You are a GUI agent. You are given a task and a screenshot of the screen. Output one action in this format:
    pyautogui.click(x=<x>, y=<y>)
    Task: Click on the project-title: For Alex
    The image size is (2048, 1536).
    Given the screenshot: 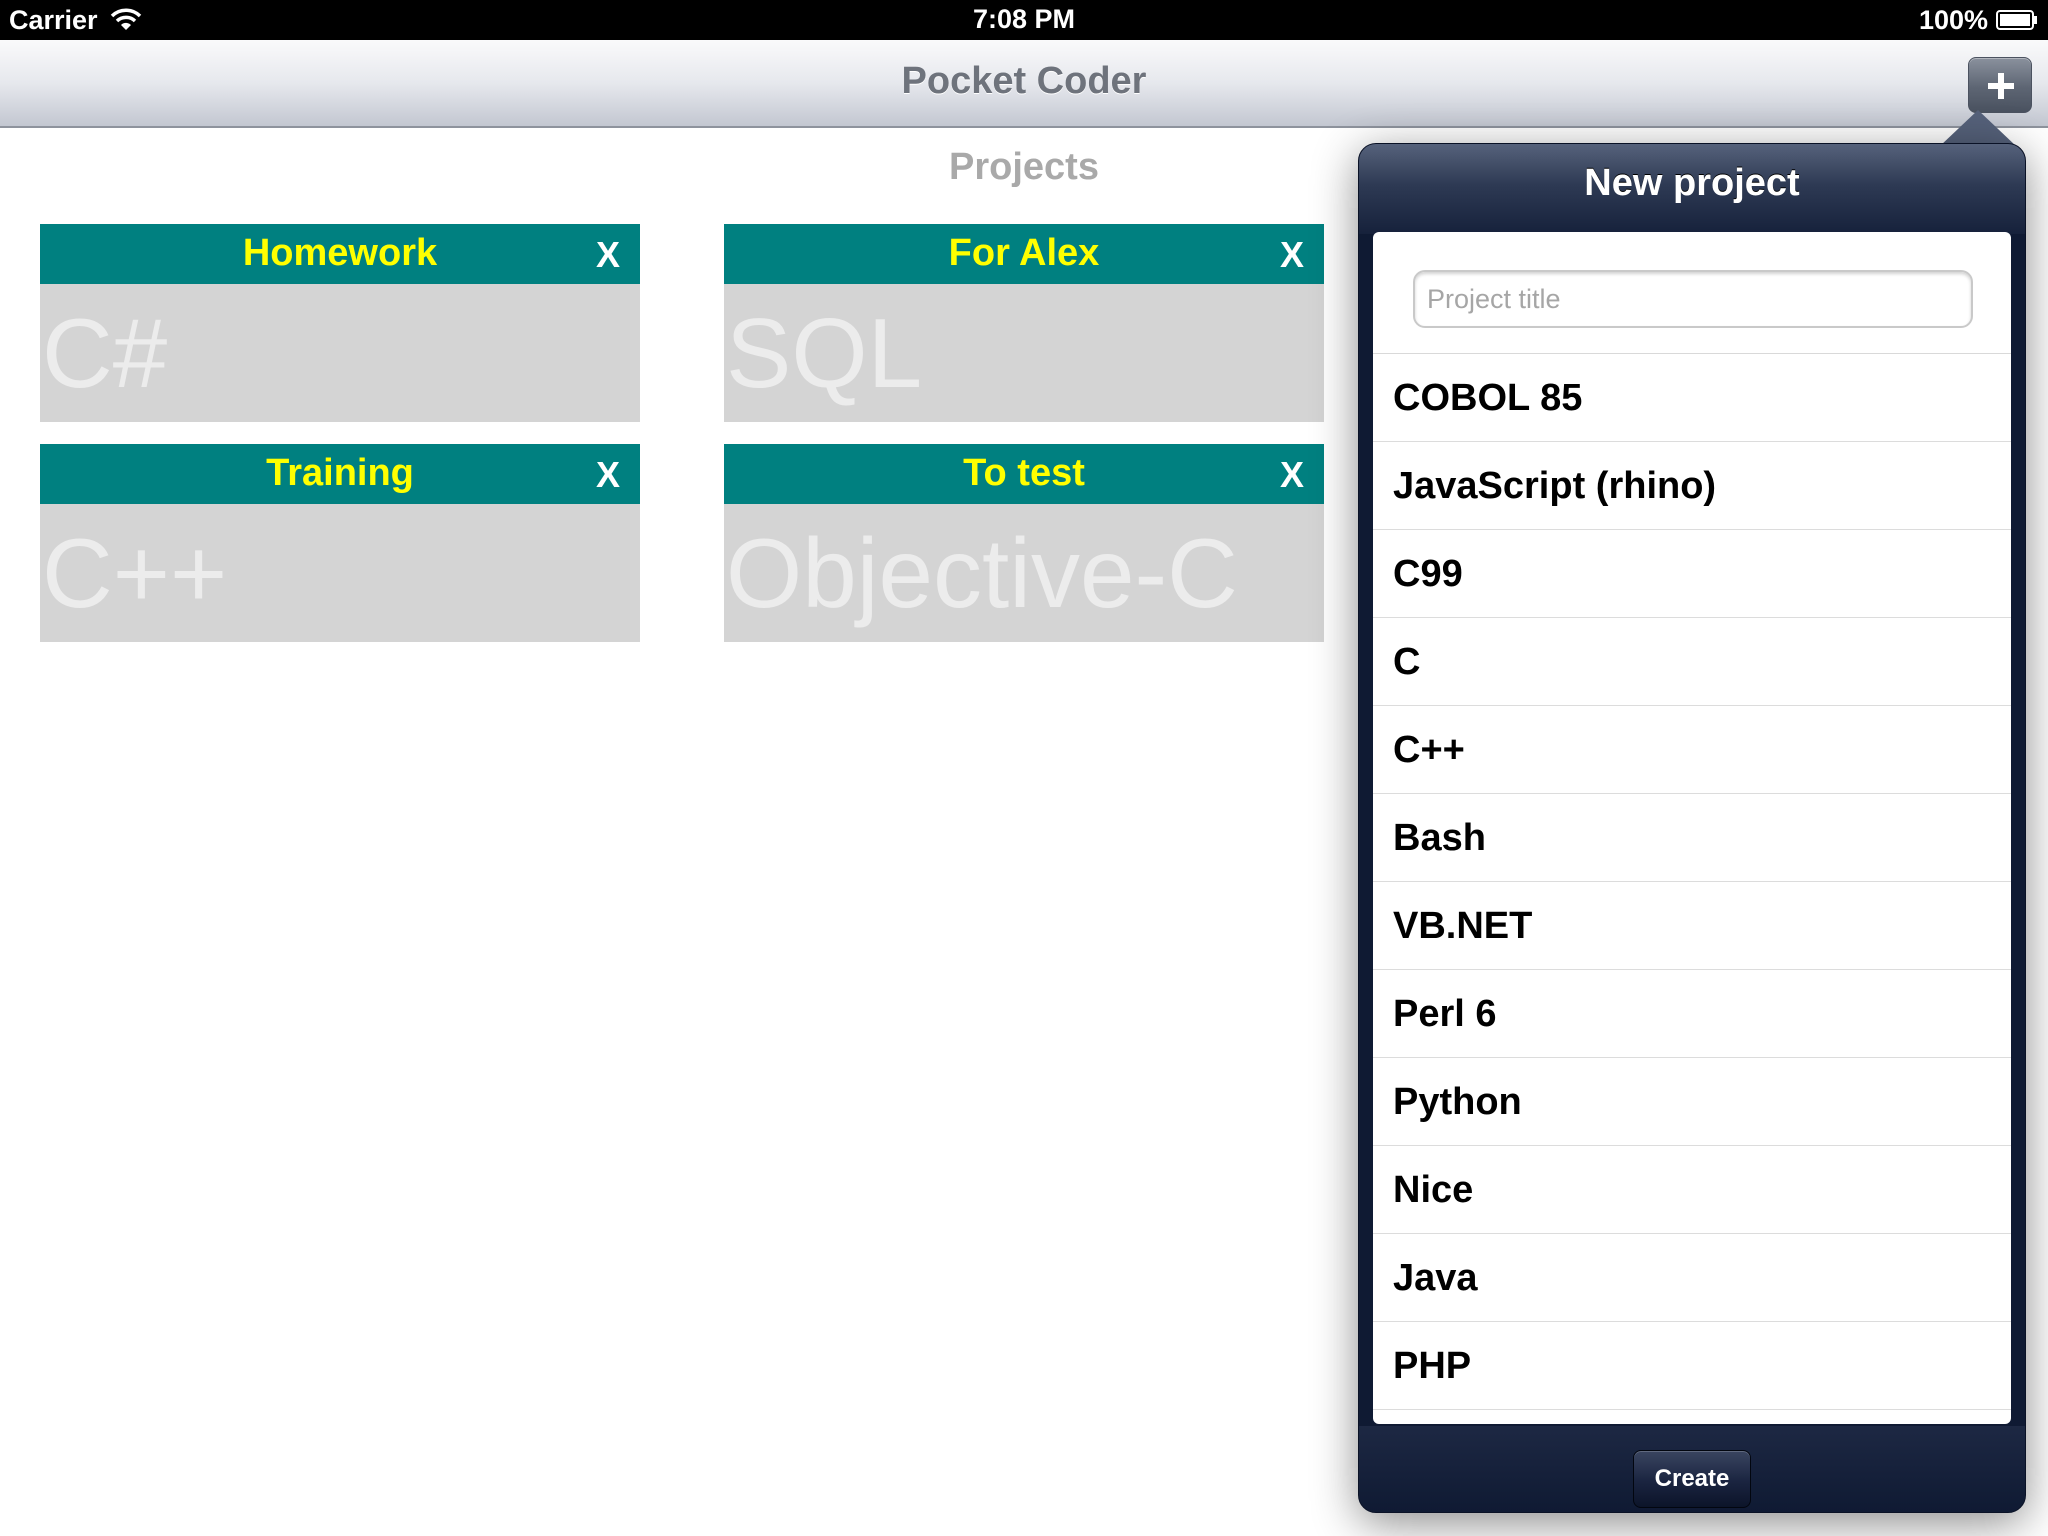 What is the action you would take?
    pyautogui.click(x=1024, y=253)
    